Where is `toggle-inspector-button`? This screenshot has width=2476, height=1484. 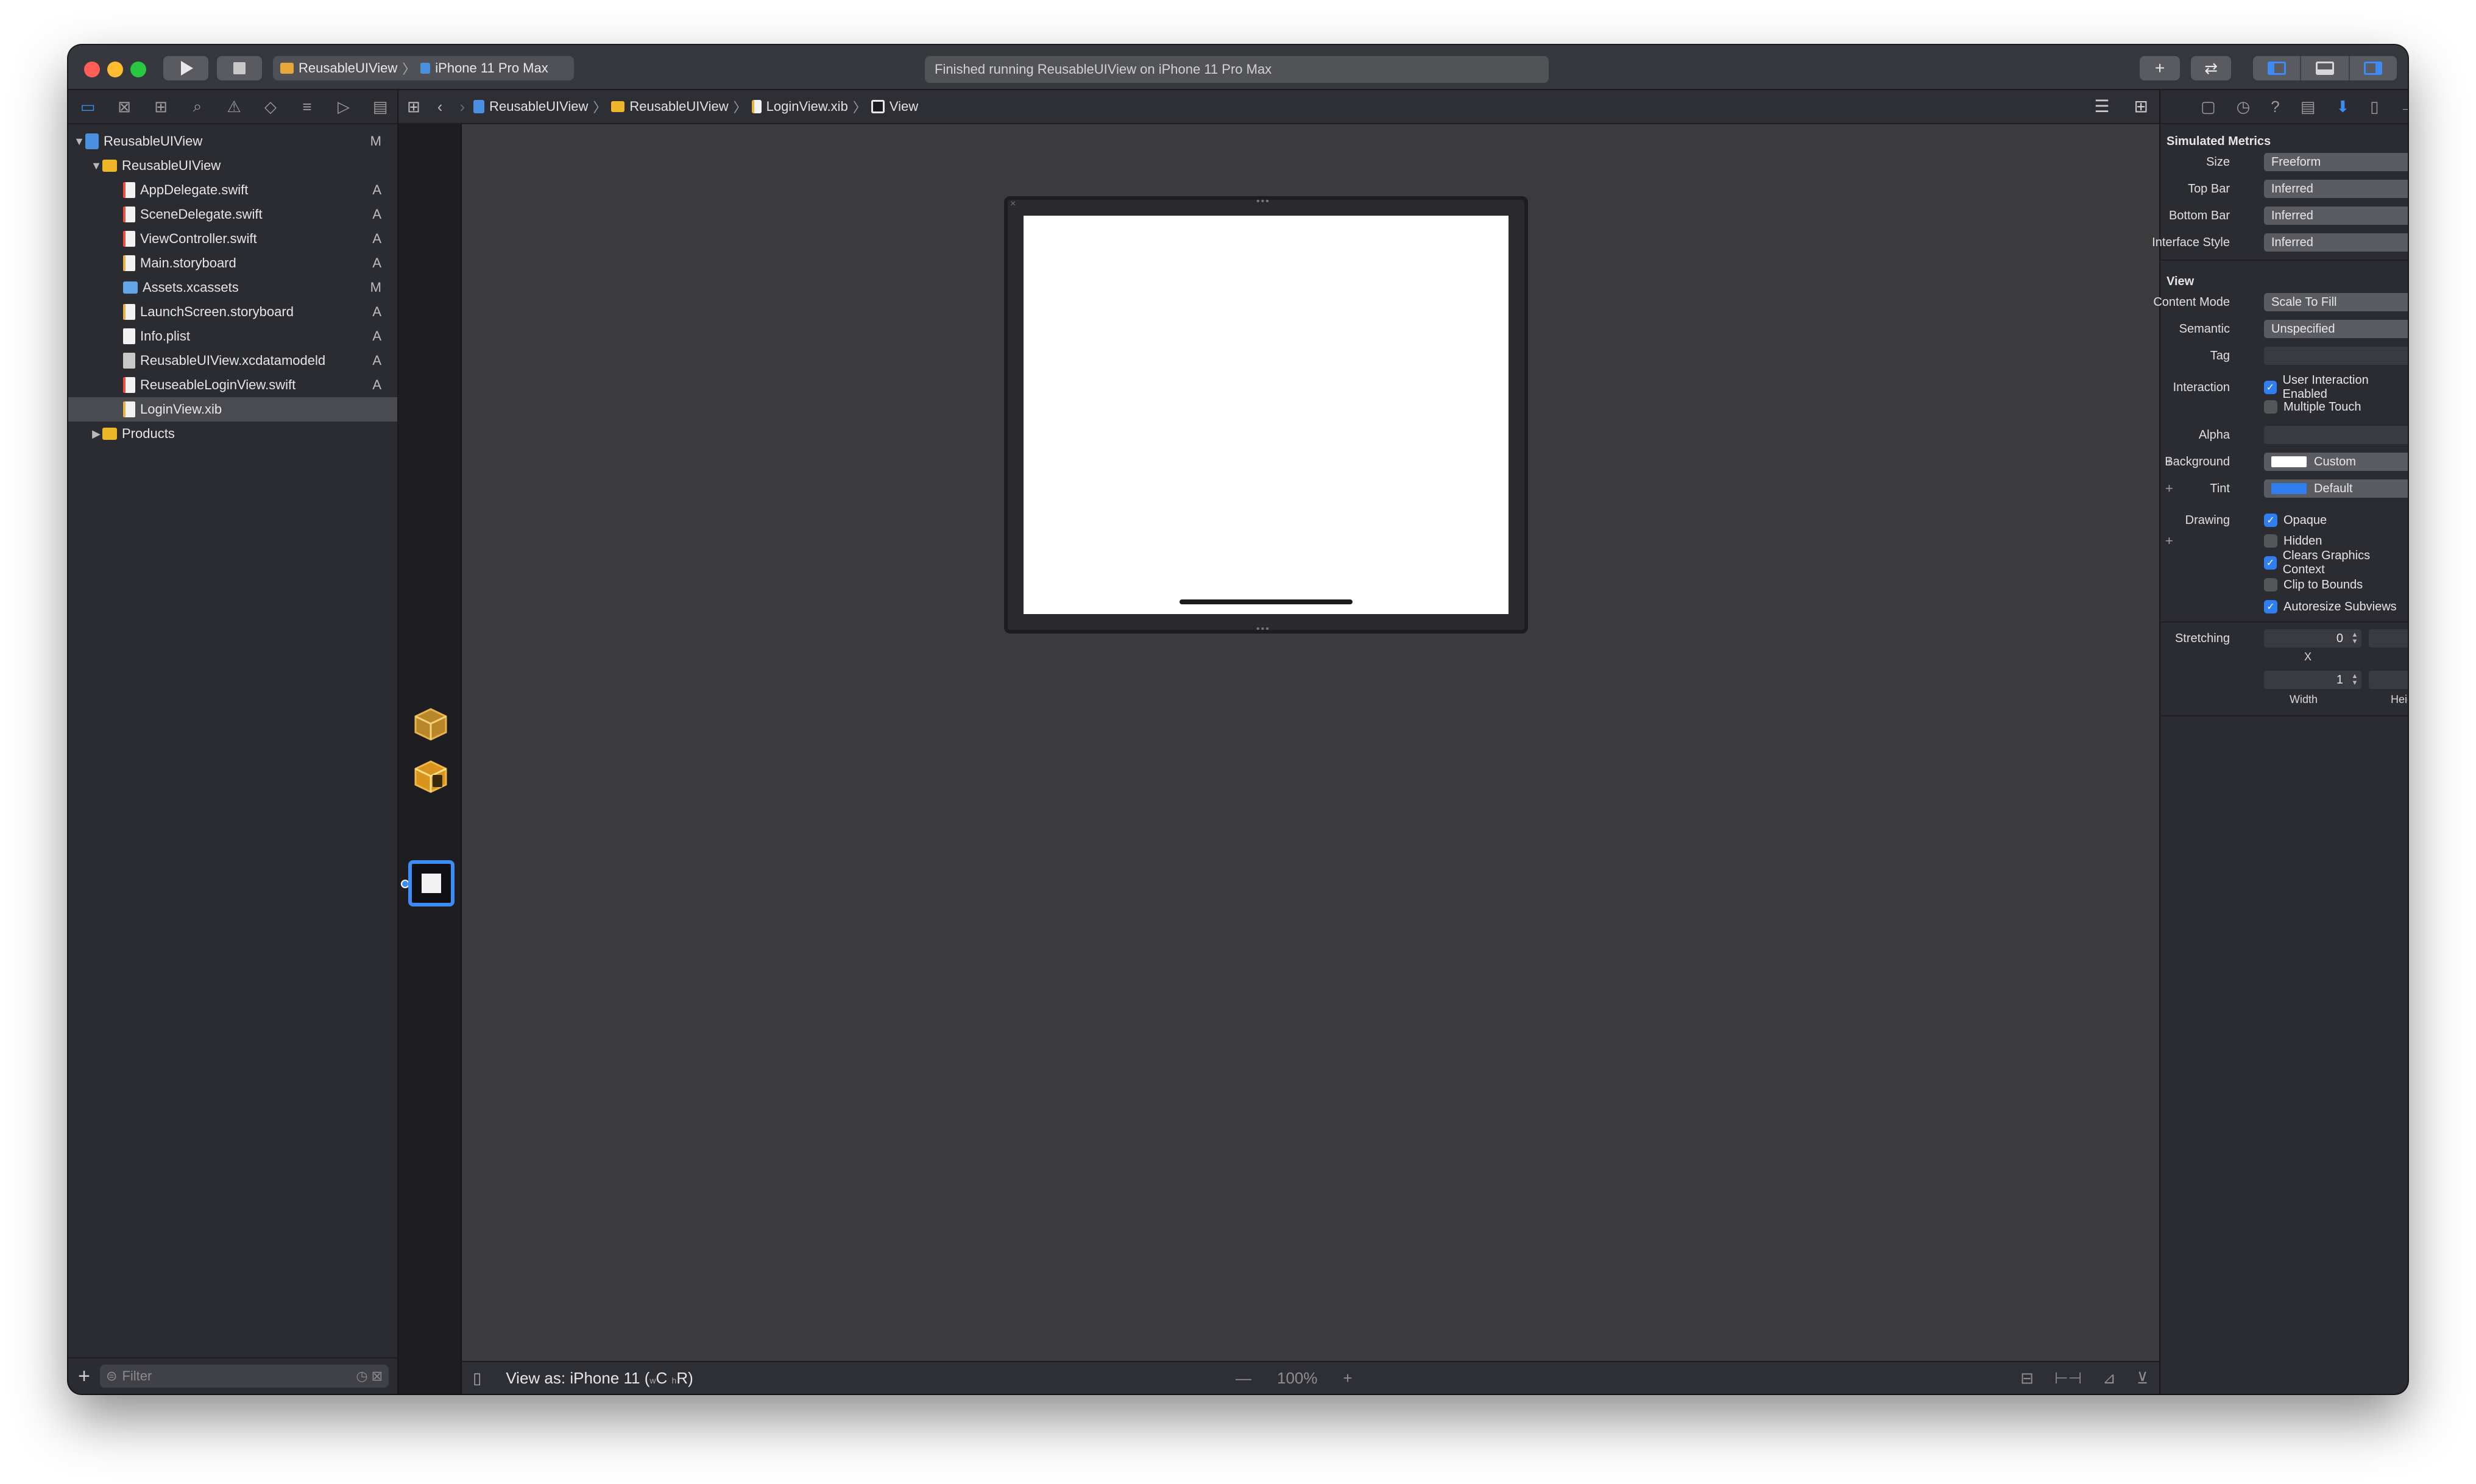 toggle-inspector-button is located at coordinates (2373, 68).